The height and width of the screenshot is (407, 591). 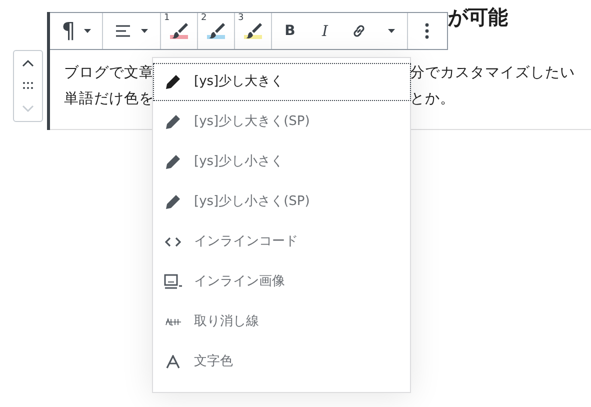 What do you see at coordinates (173, 362) in the screenshot?
I see `text-color-icon` at bounding box center [173, 362].